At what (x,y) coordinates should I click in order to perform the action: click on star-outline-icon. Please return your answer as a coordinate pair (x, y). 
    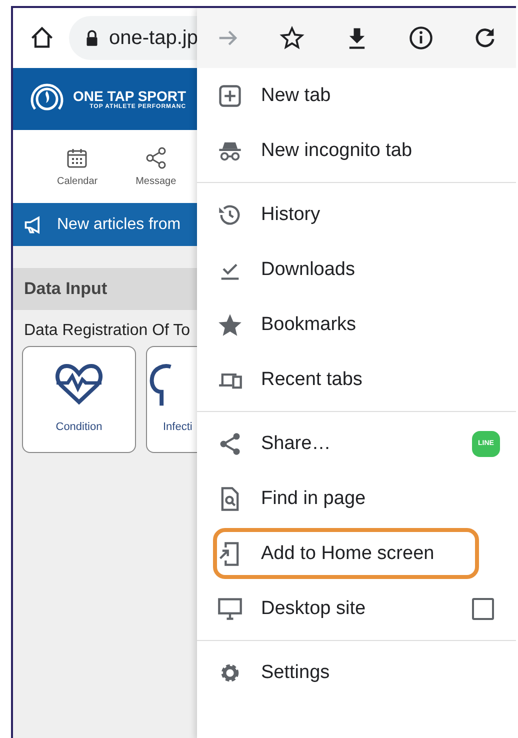
    Looking at the image, I should click on (292, 38).